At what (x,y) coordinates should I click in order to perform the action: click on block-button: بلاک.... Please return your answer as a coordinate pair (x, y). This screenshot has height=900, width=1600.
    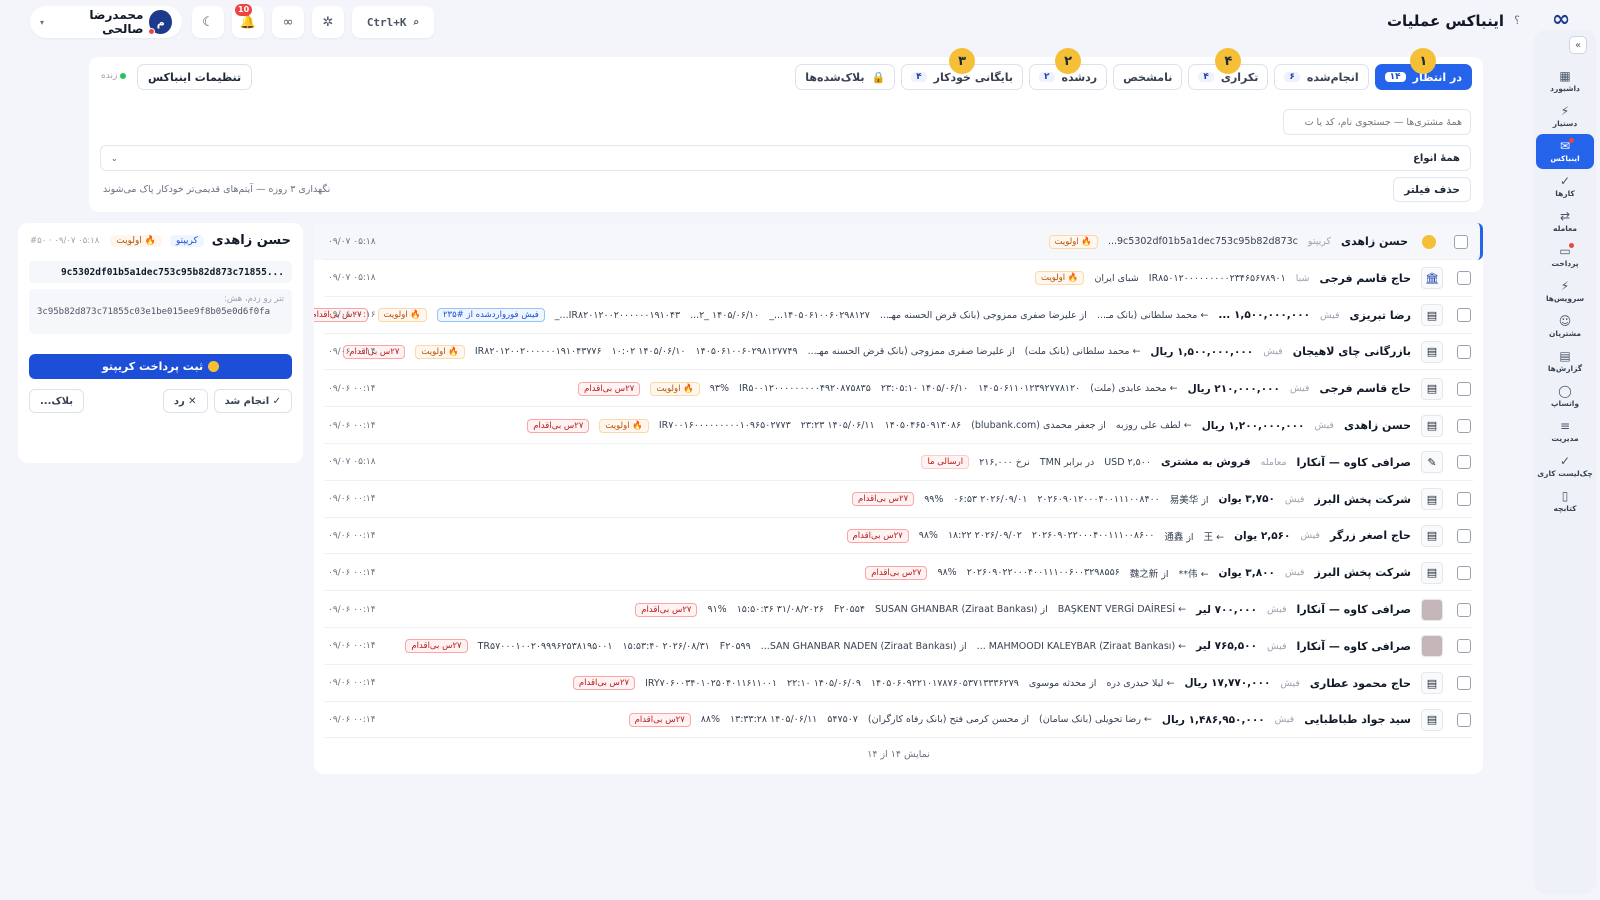
    Looking at the image, I should click on (56, 401).